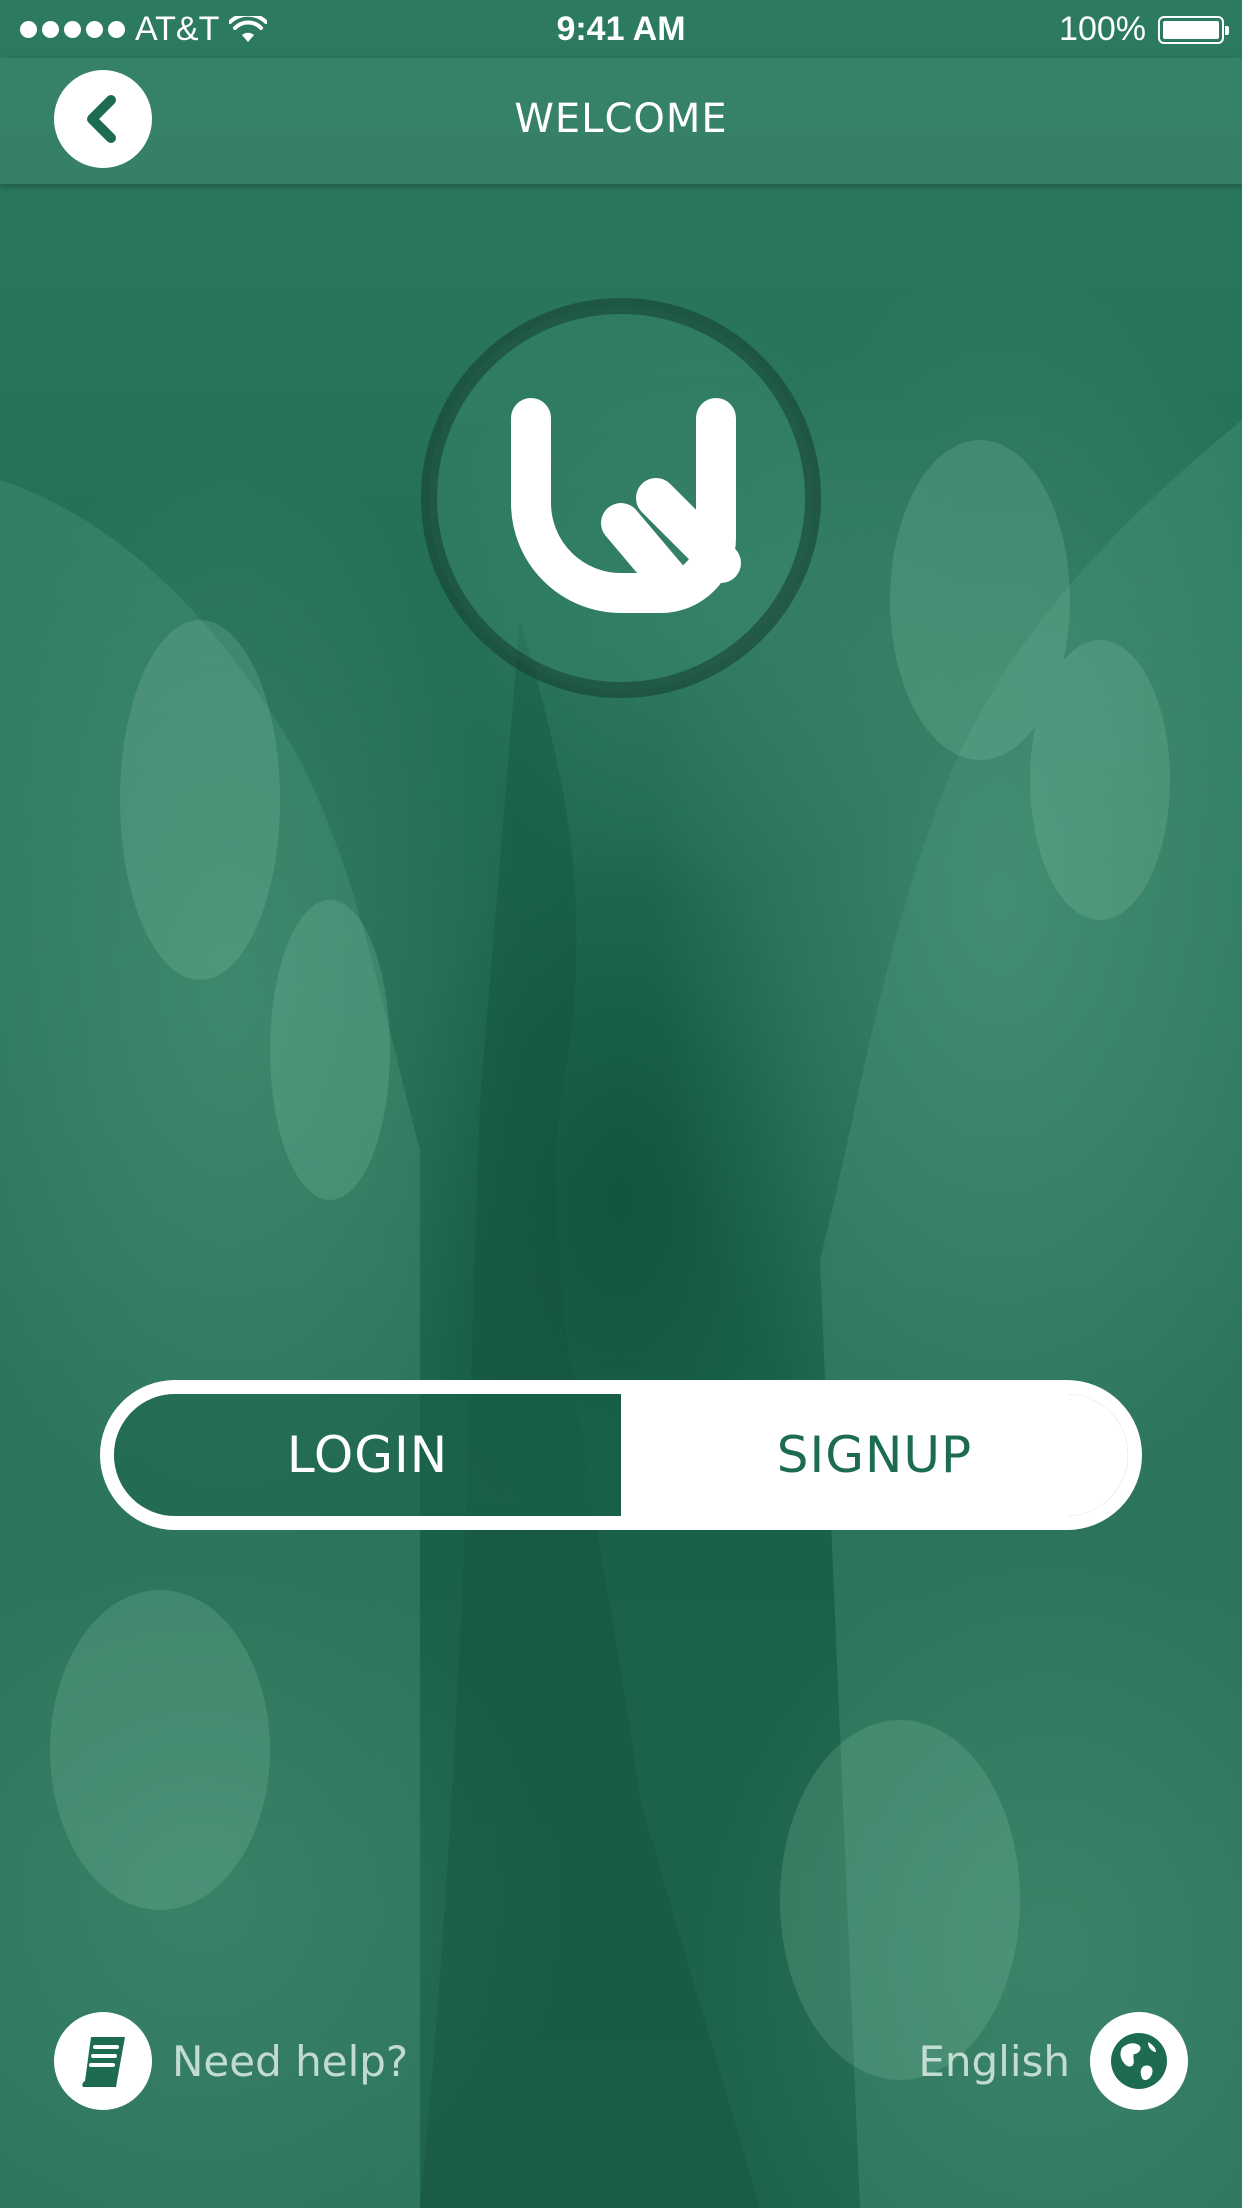 Image resolution: width=1242 pixels, height=2208 pixels. What do you see at coordinates (367, 1455) in the screenshot?
I see `login-button: LOGIN` at bounding box center [367, 1455].